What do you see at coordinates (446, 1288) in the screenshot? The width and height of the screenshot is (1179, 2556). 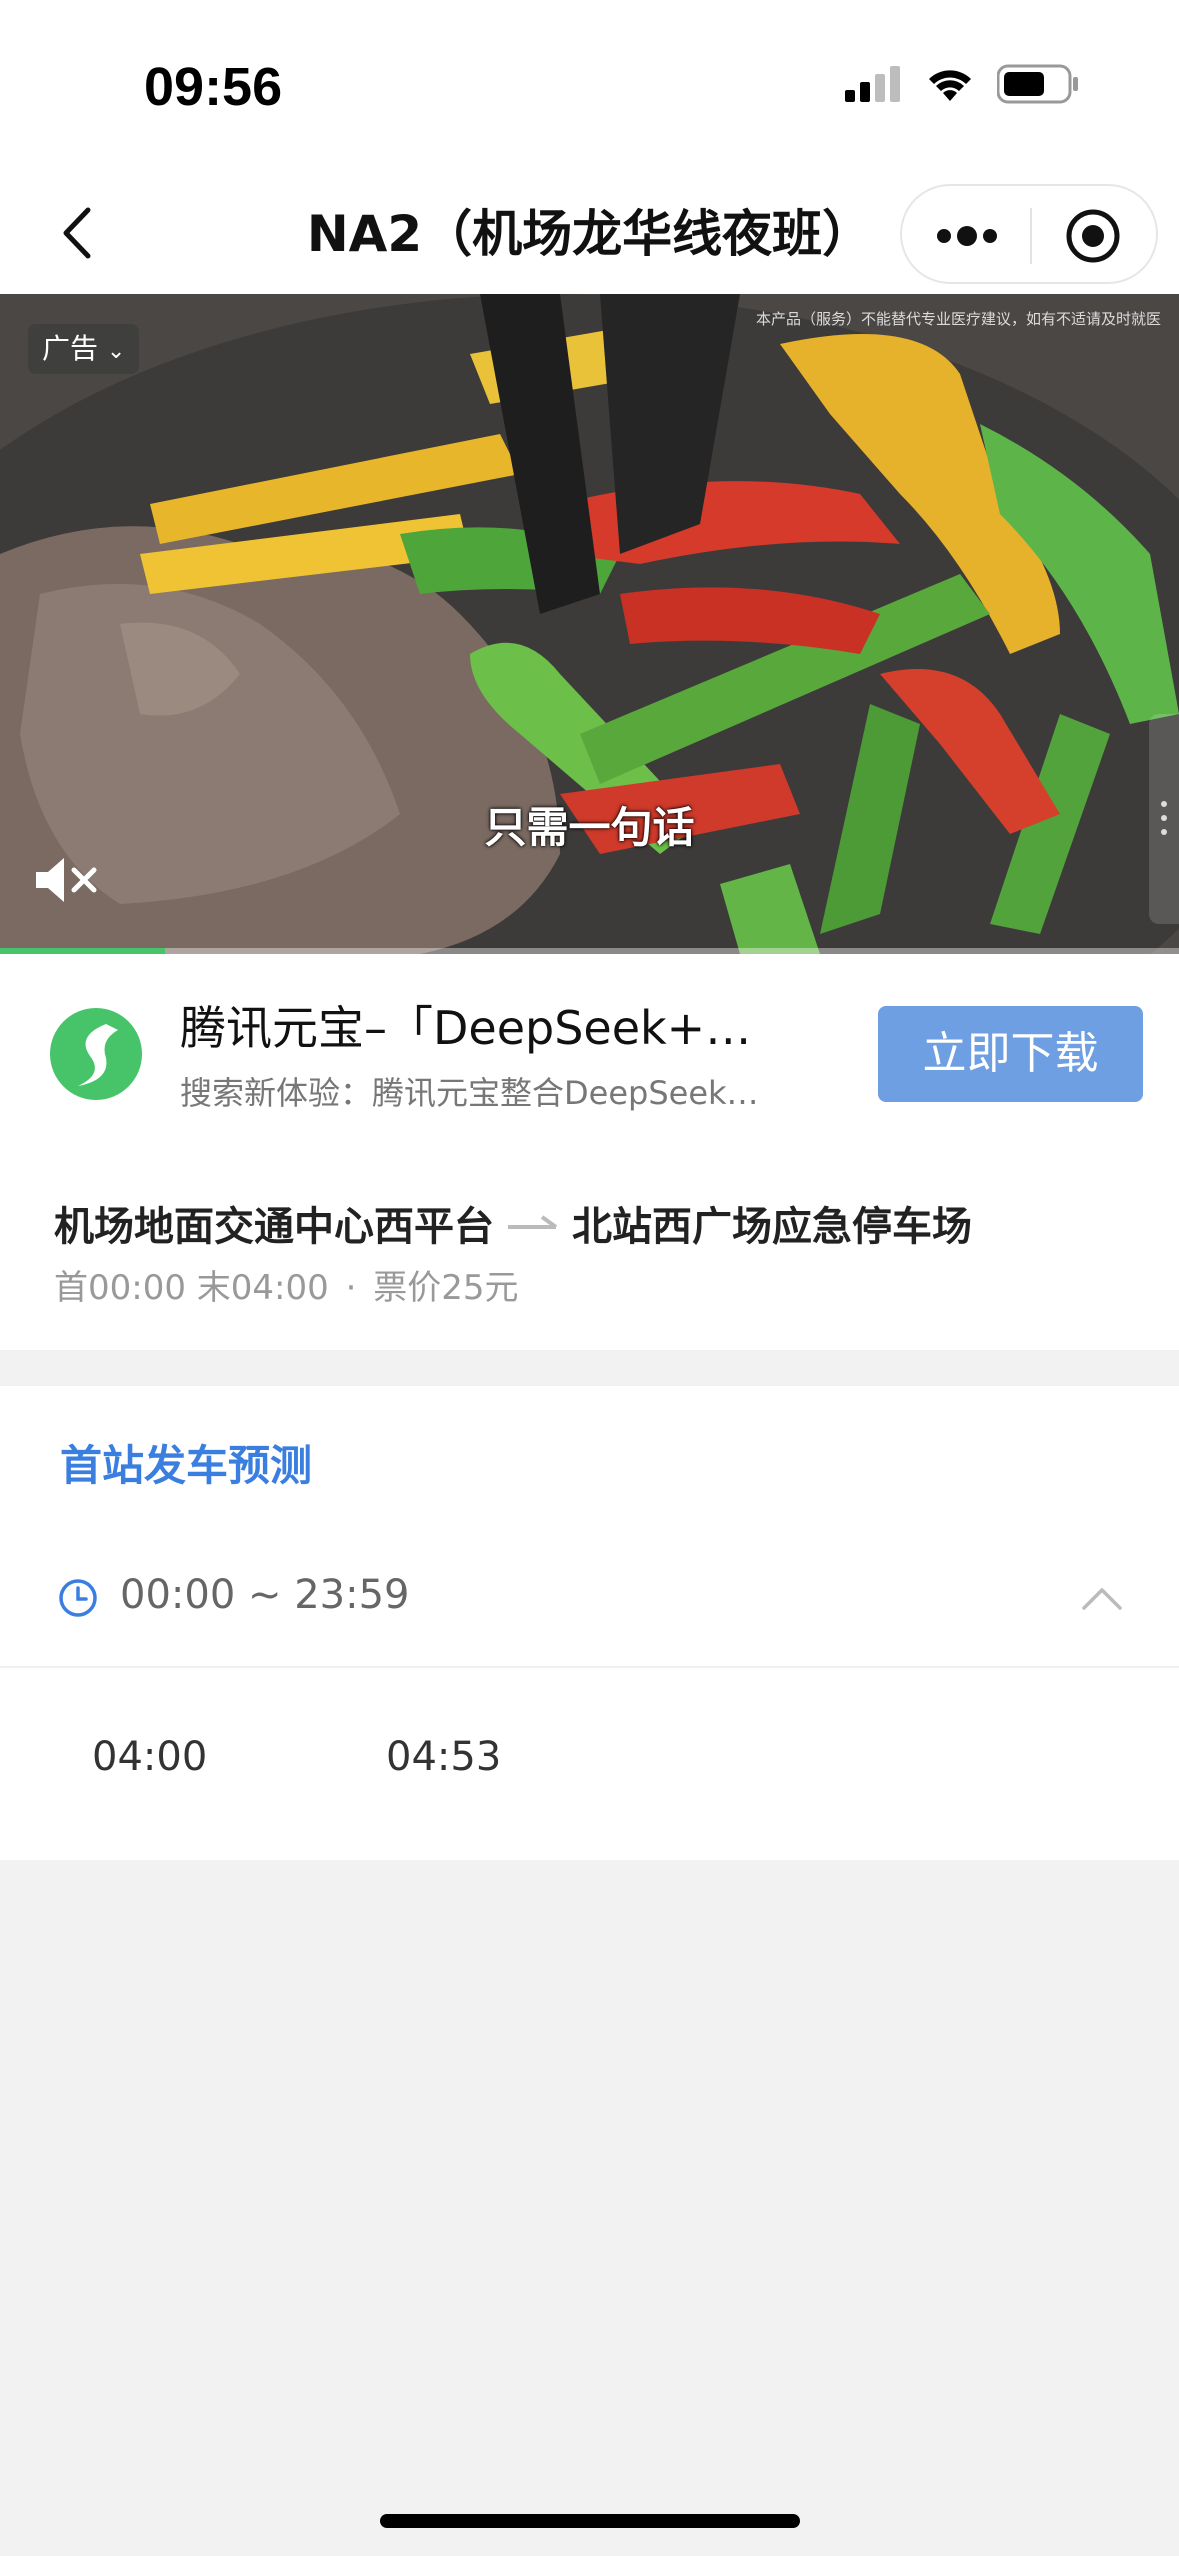 I see `fare: 票价25元` at bounding box center [446, 1288].